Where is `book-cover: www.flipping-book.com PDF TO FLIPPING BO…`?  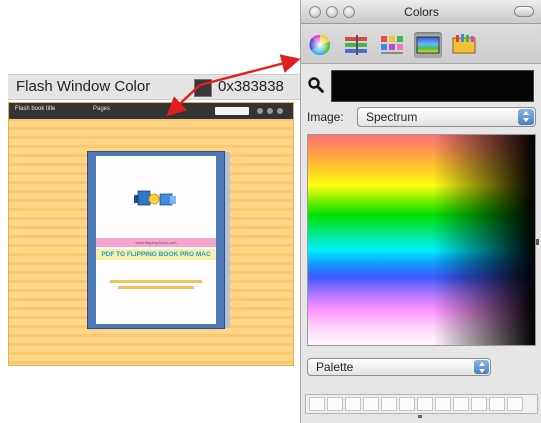
book-cover: www.flipping-book.com PDF TO FLIPPING BO… is located at coordinates (158, 240).